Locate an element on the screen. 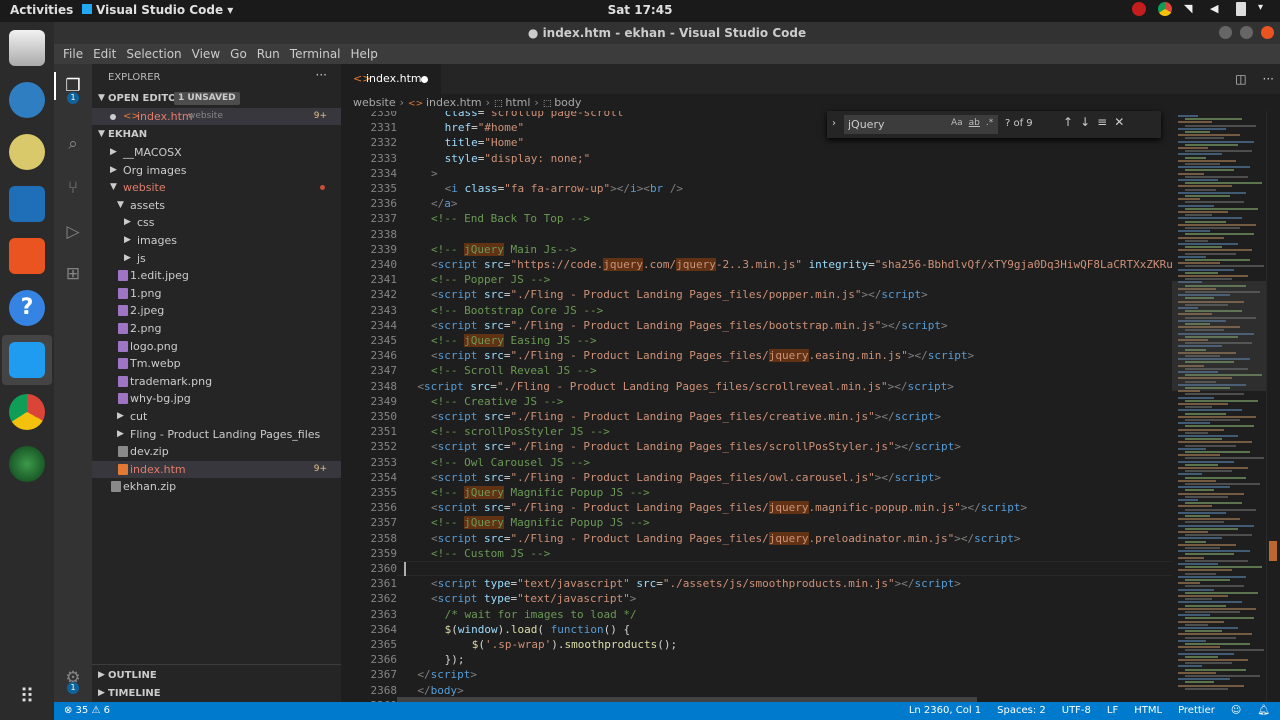  tree-folder: ▶ Org images is located at coordinates (216, 170).